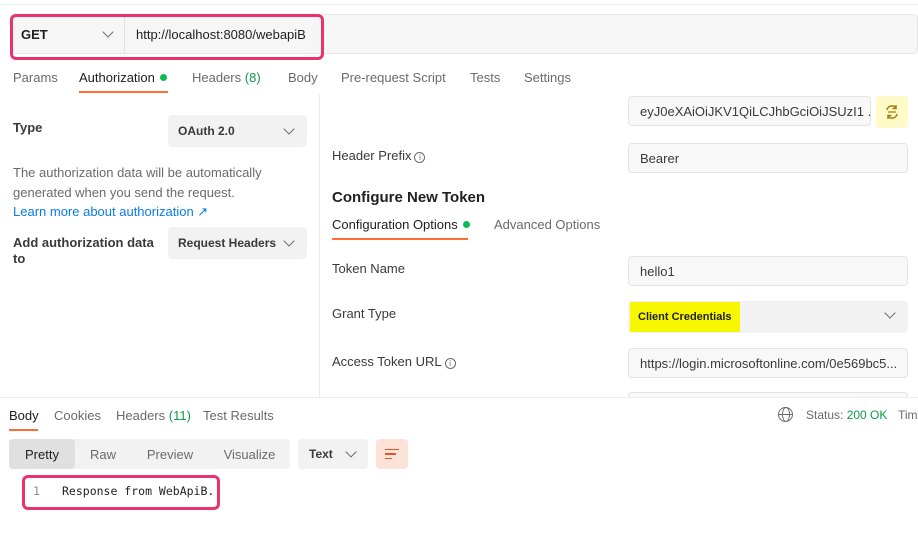 Image resolution: width=918 pixels, height=535 pixels. Describe the element at coordinates (768, 271) in the screenshot. I see `token-name-field: hello1` at that location.